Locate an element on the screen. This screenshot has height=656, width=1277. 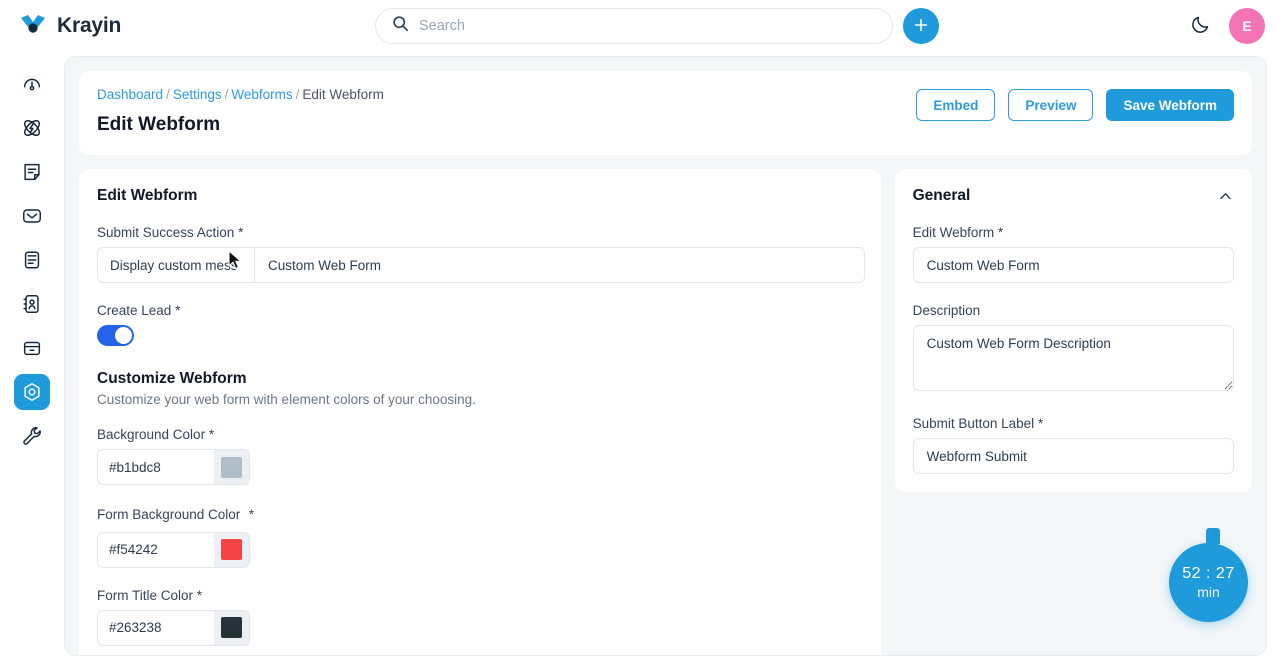
sidebar-item-leads is located at coordinates (32, 128).